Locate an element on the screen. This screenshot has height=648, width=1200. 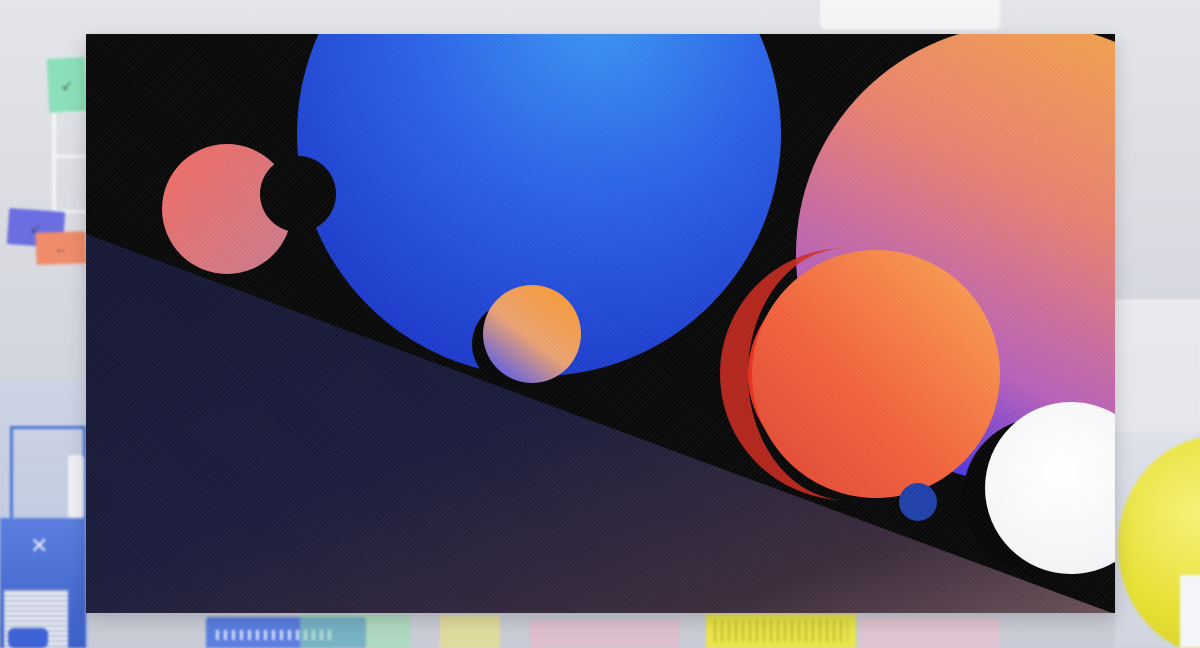
small-orange-sphere is located at coordinates (532, 334).